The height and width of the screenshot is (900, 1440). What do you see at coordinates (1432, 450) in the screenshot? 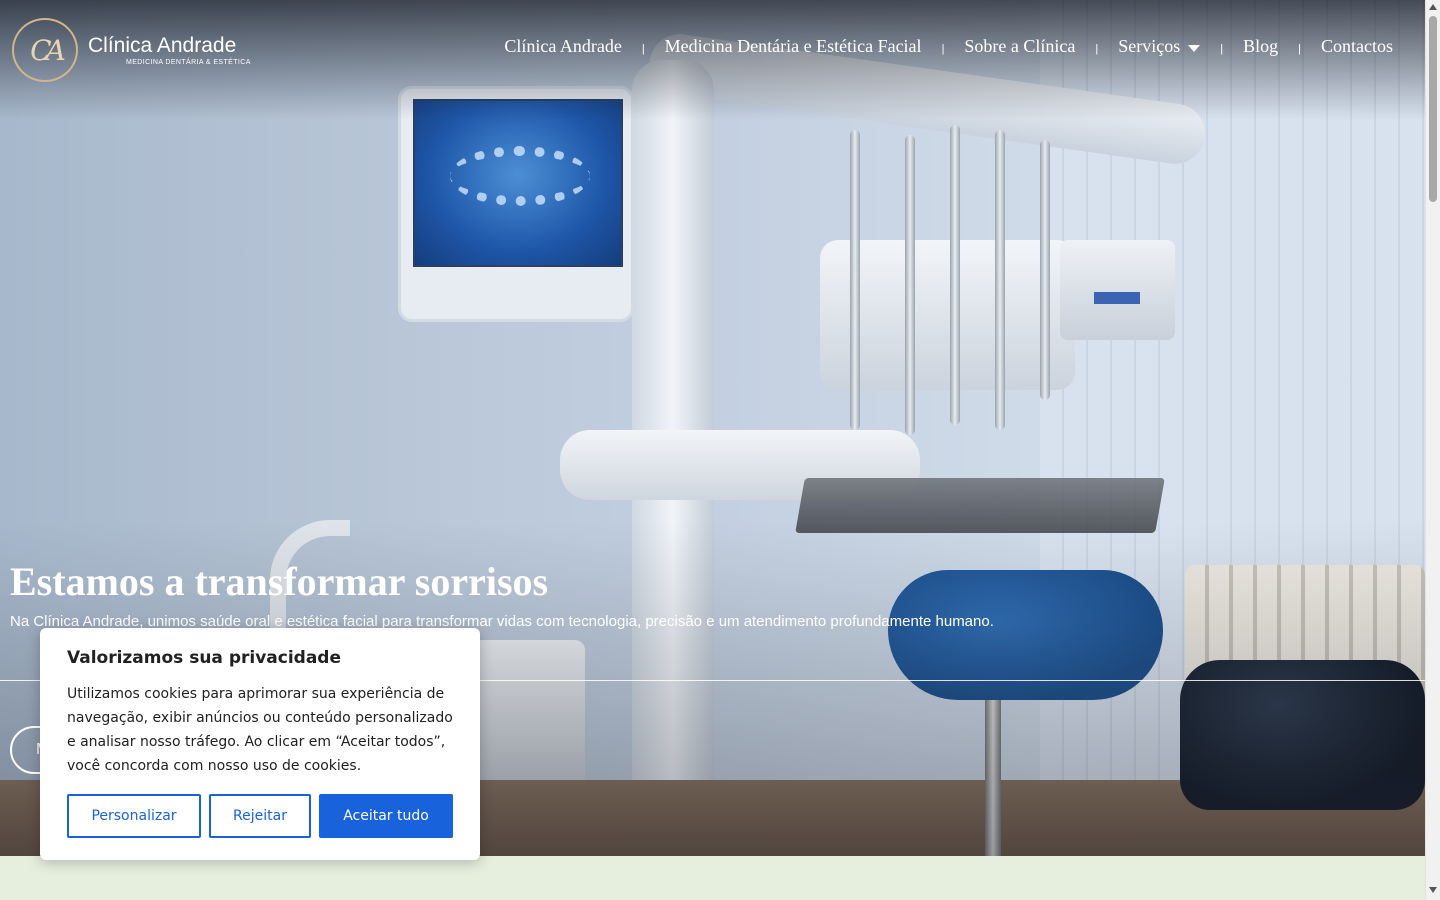
I see `page-scrollbar` at bounding box center [1432, 450].